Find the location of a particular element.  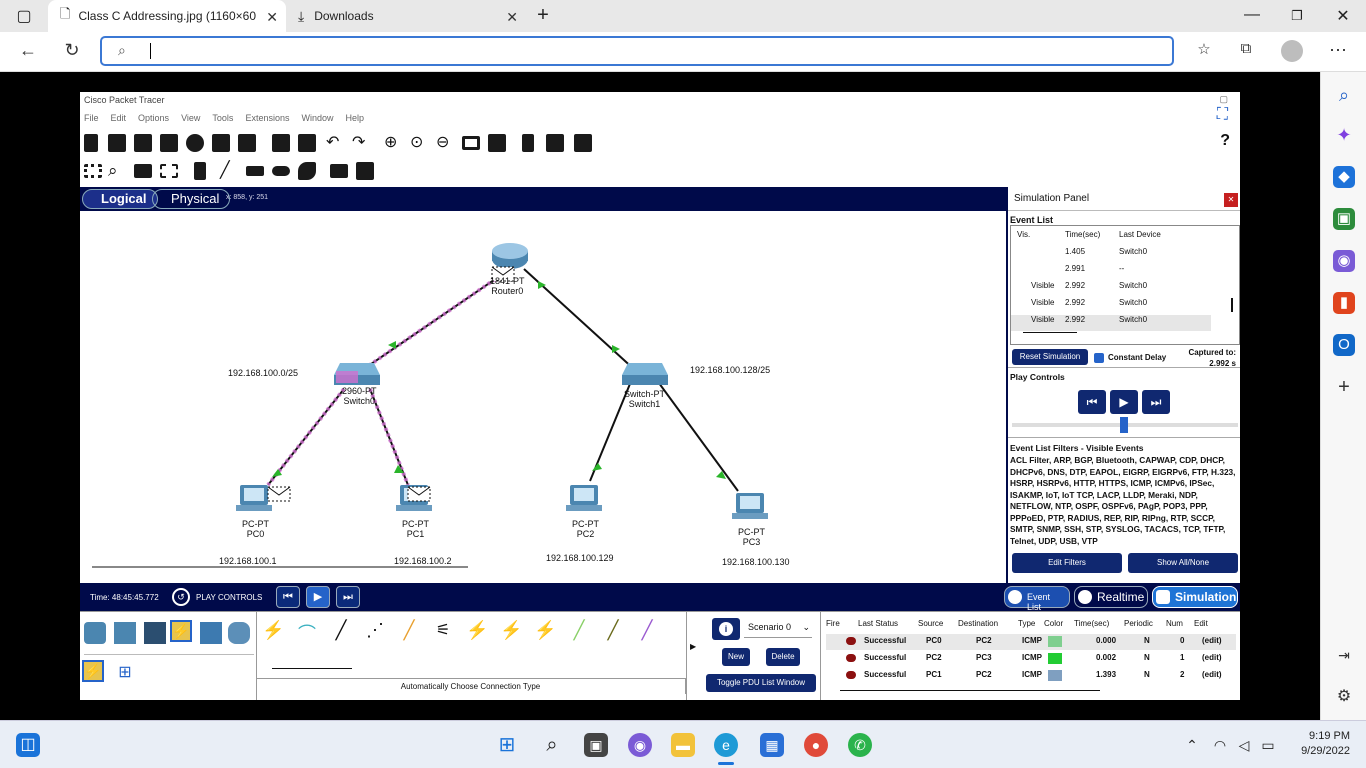

wizard-icon is located at coordinates (195, 143).